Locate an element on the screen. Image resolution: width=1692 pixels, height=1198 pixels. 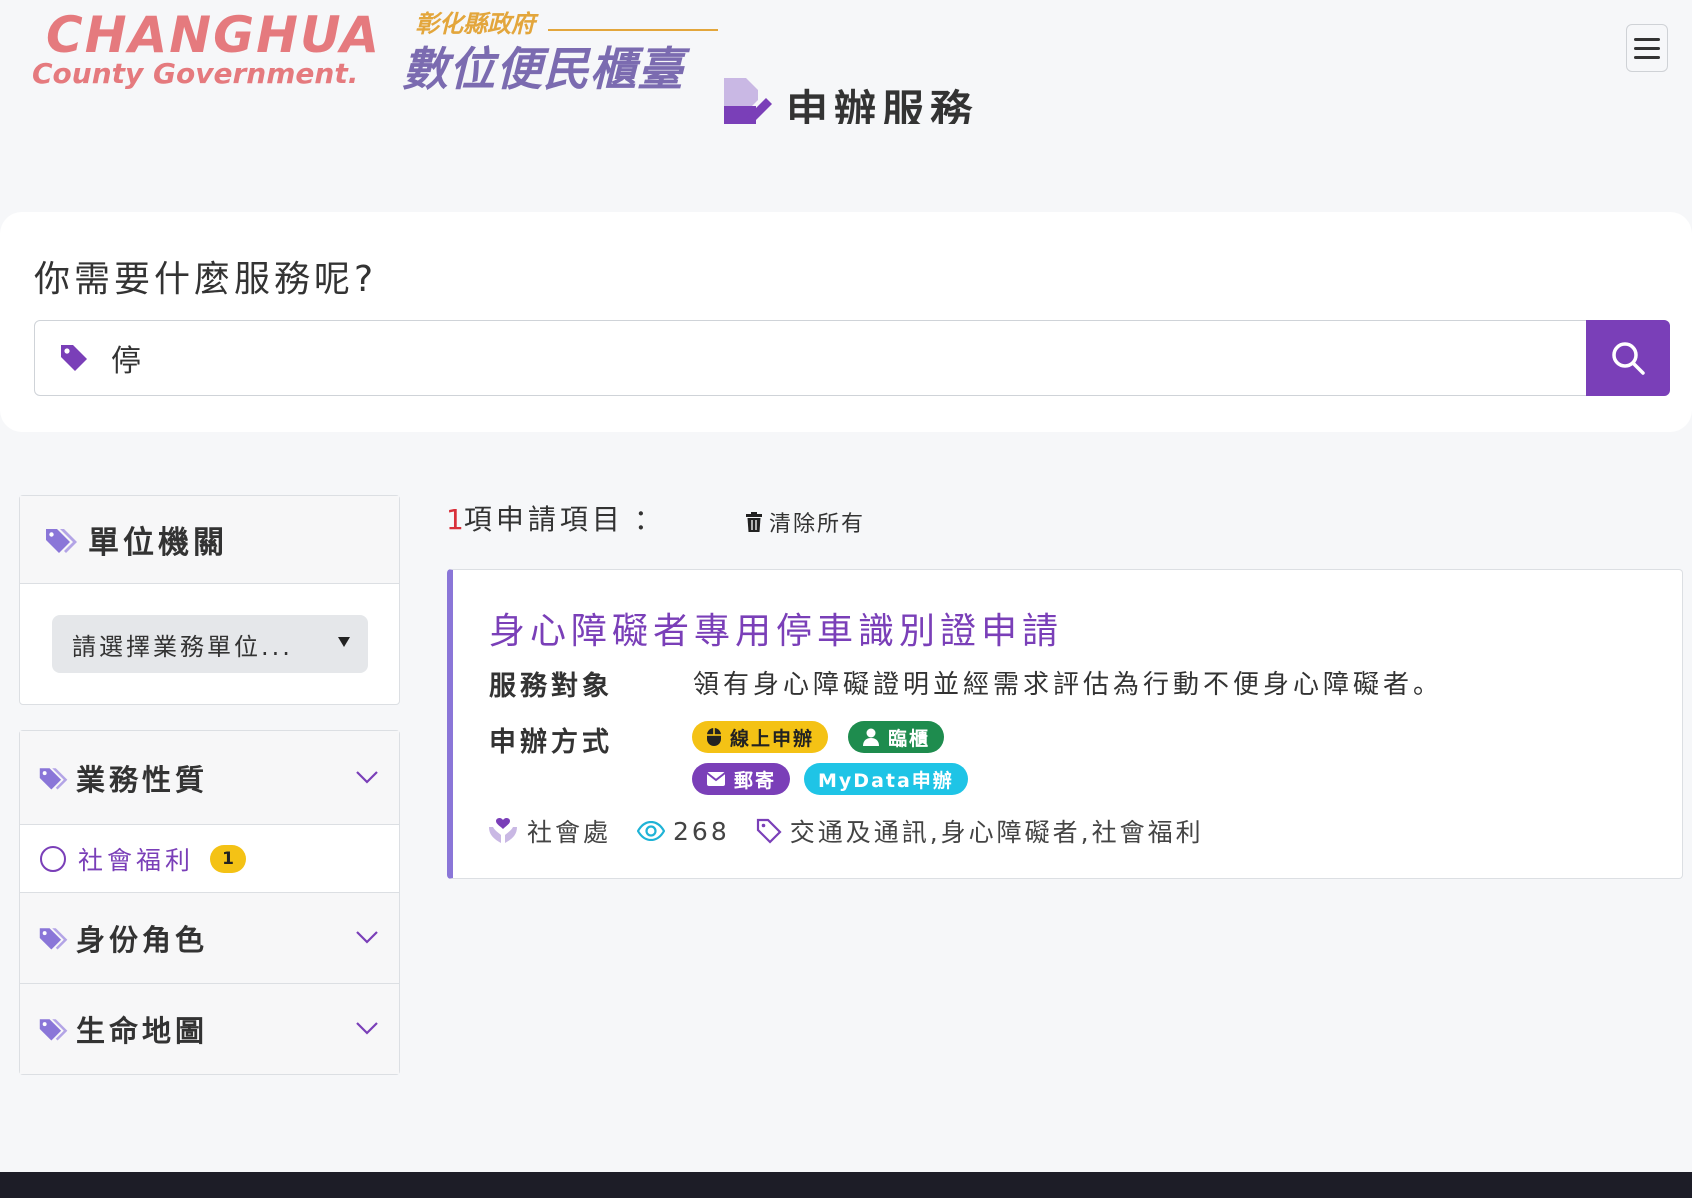
search-icon is located at coordinates (1628, 358).